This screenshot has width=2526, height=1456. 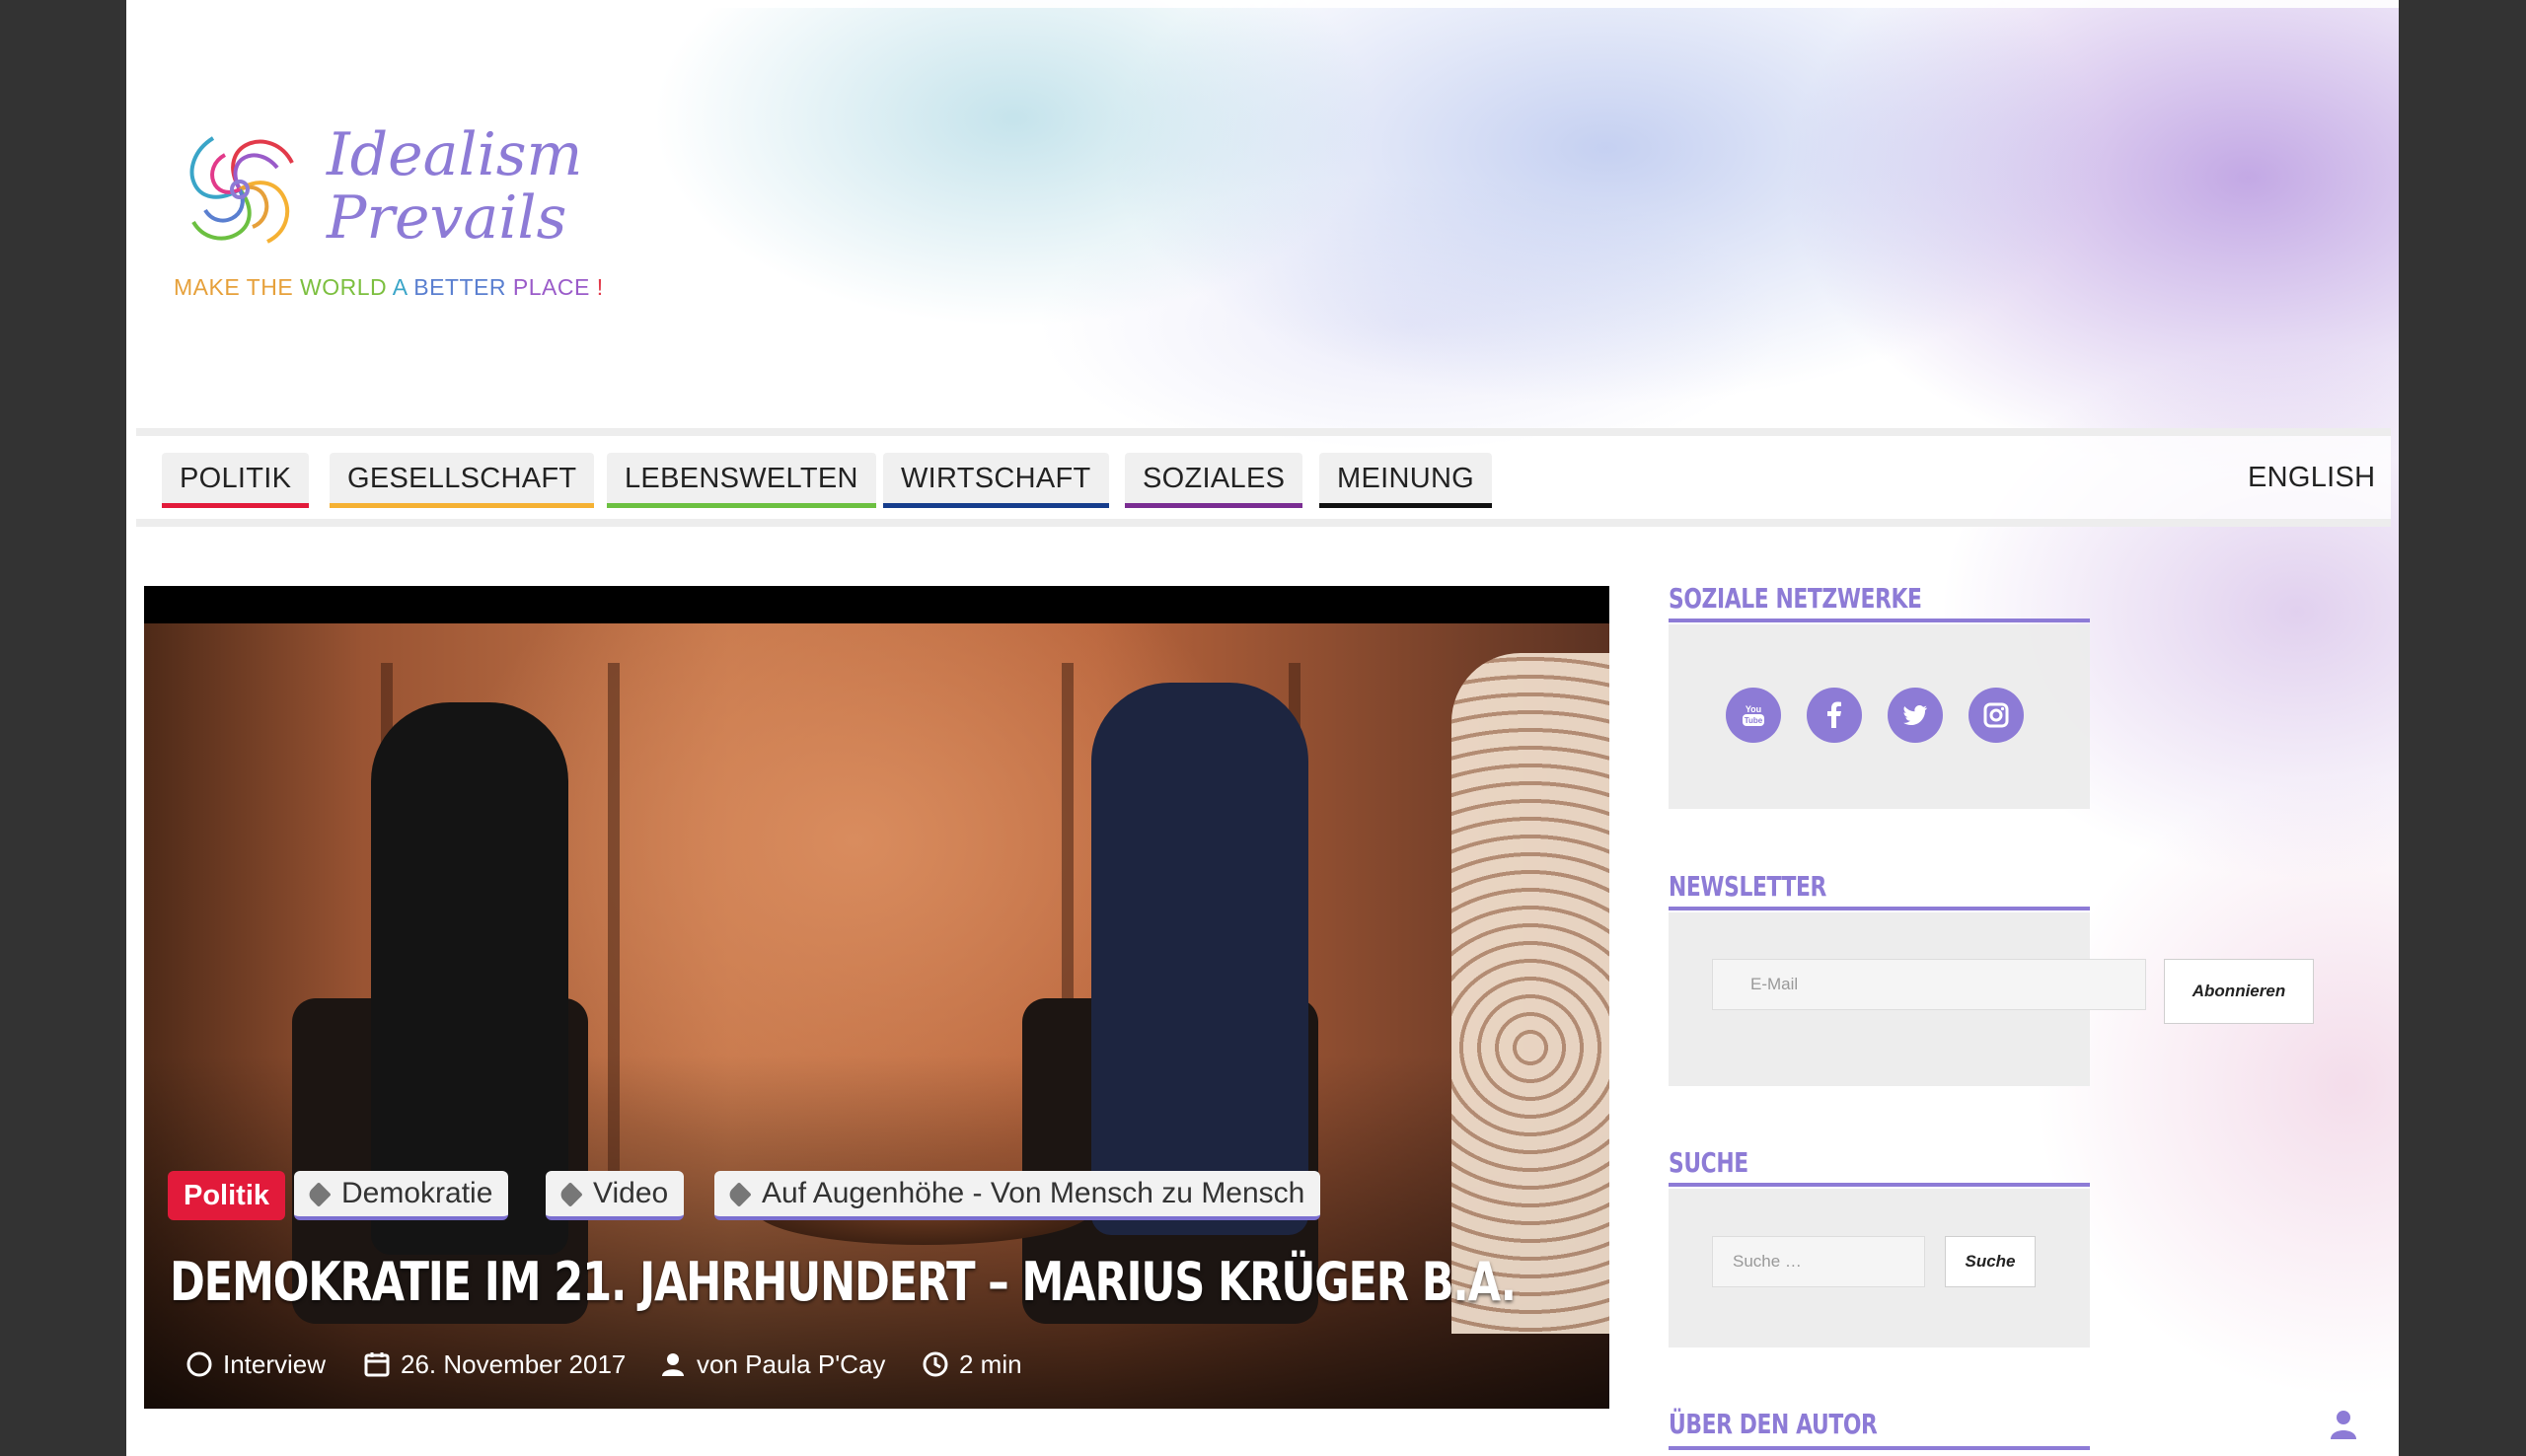 I want to click on youtube-glyph: You Tube, so click(x=1753, y=715).